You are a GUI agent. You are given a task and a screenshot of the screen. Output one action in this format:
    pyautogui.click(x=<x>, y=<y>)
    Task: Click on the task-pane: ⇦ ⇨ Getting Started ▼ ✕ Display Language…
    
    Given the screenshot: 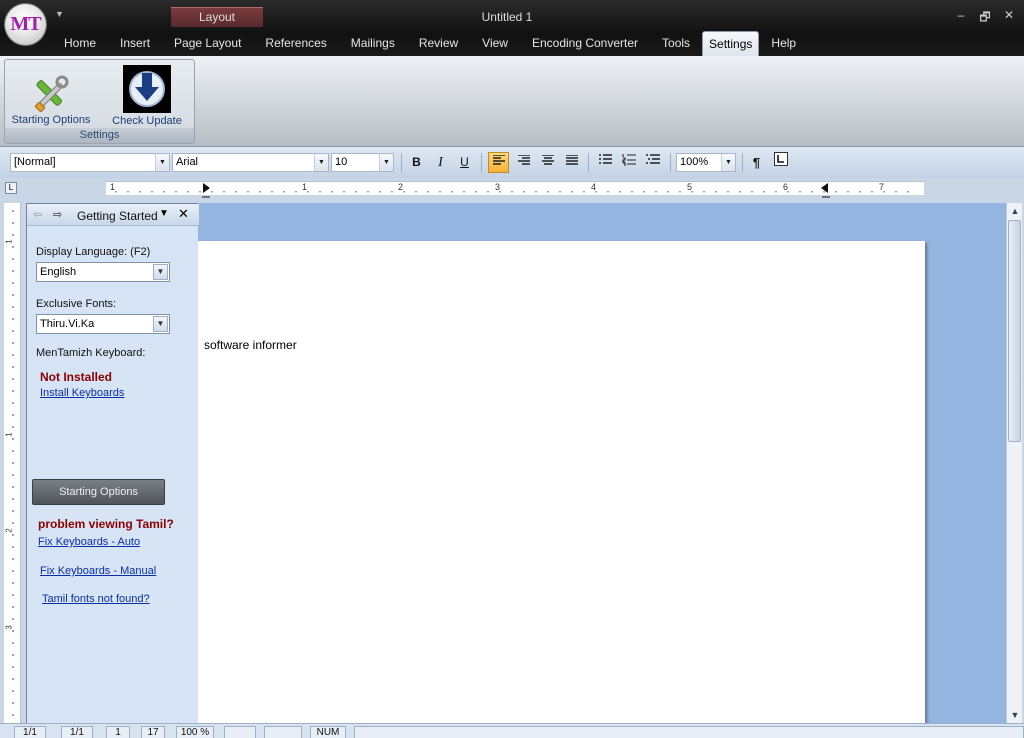 What is the action you would take?
    pyautogui.click(x=112, y=463)
    